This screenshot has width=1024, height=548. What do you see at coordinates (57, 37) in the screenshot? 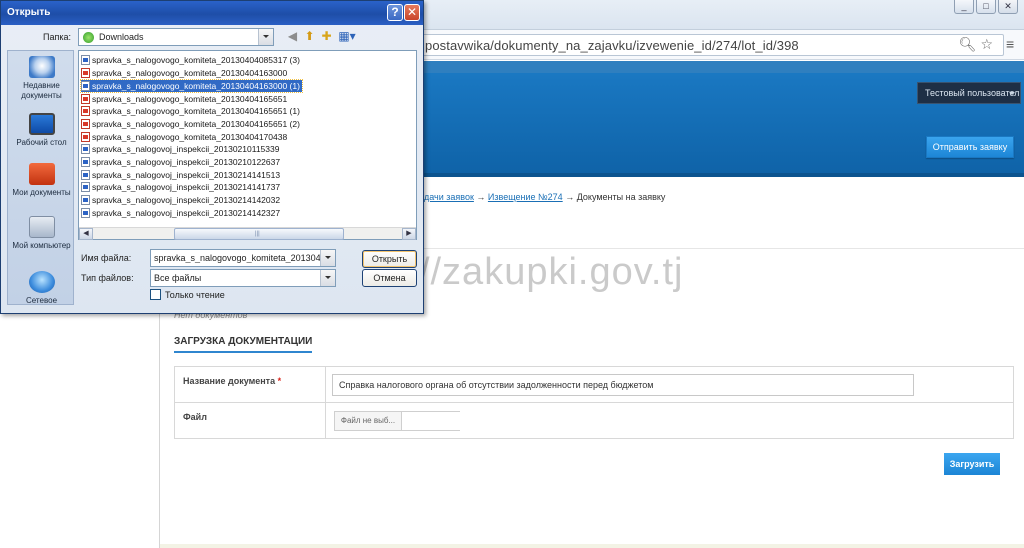
I see `folder-label: Папка:` at bounding box center [57, 37].